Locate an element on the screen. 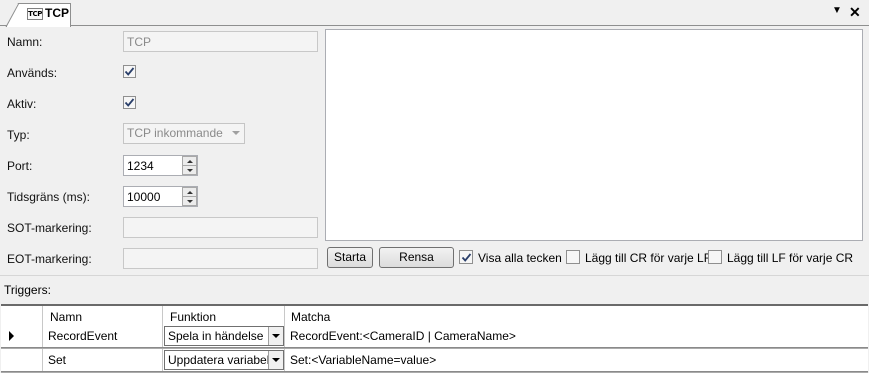  timeout-decrement-button is located at coordinates (189, 201).